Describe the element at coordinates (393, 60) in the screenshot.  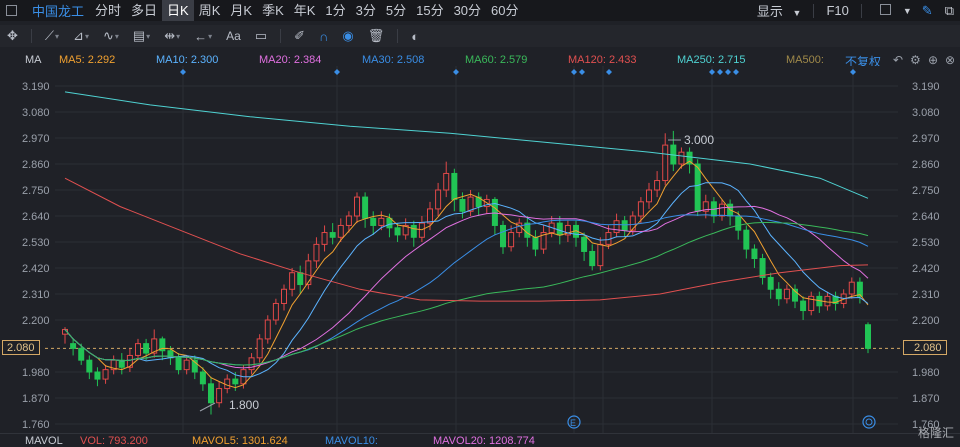
I see `ma30-value: MA30: 2.508` at that location.